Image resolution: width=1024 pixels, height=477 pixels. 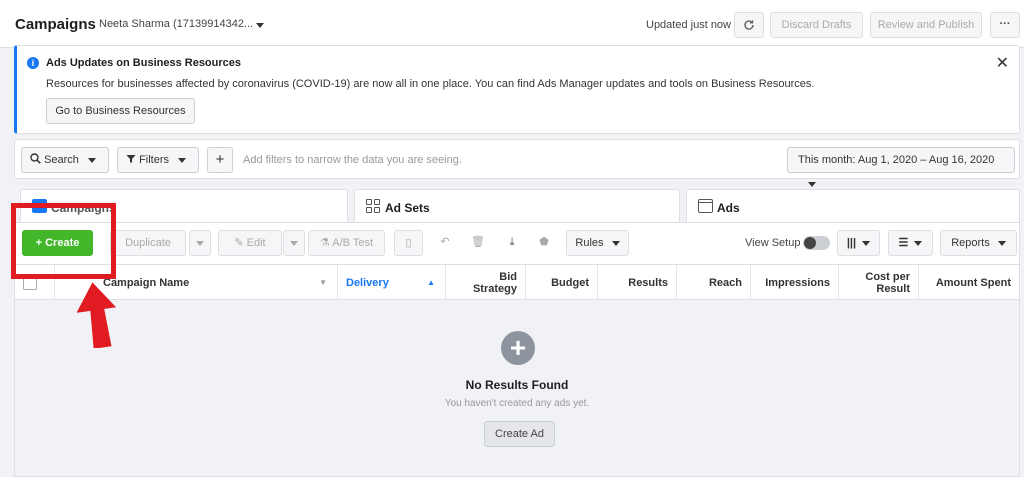 What do you see at coordinates (131, 159) in the screenshot?
I see `filter-icon` at bounding box center [131, 159].